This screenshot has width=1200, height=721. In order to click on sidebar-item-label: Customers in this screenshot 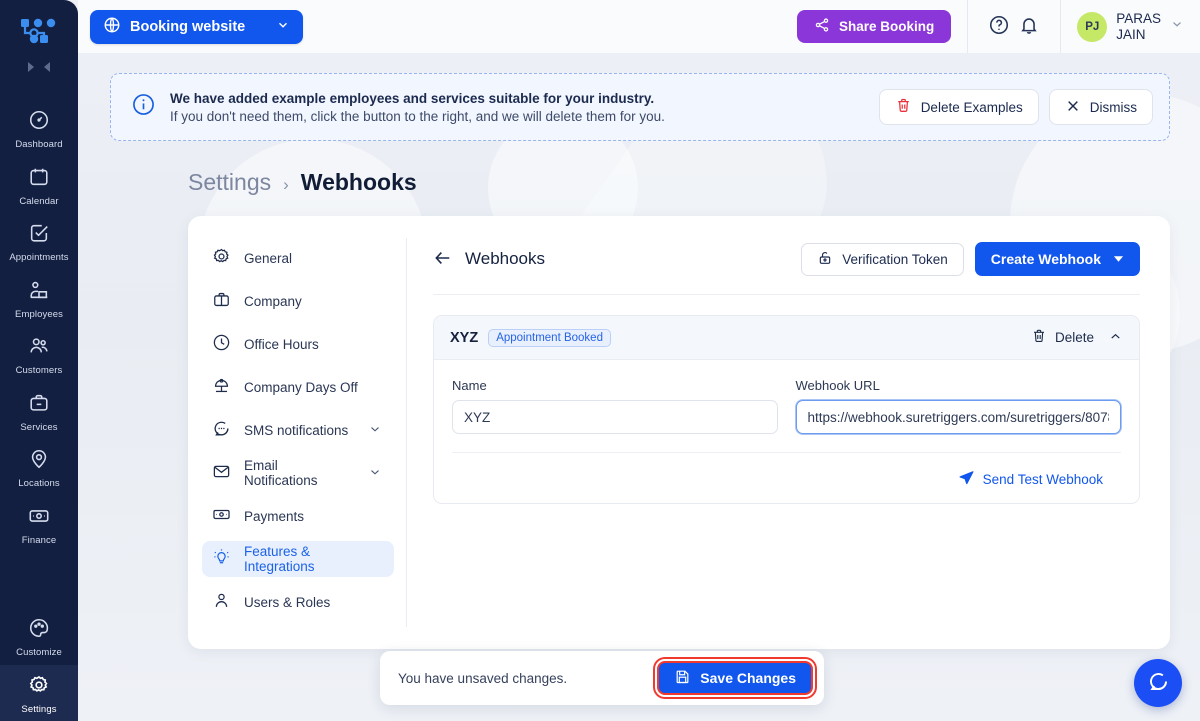, I will do `click(39, 370)`.